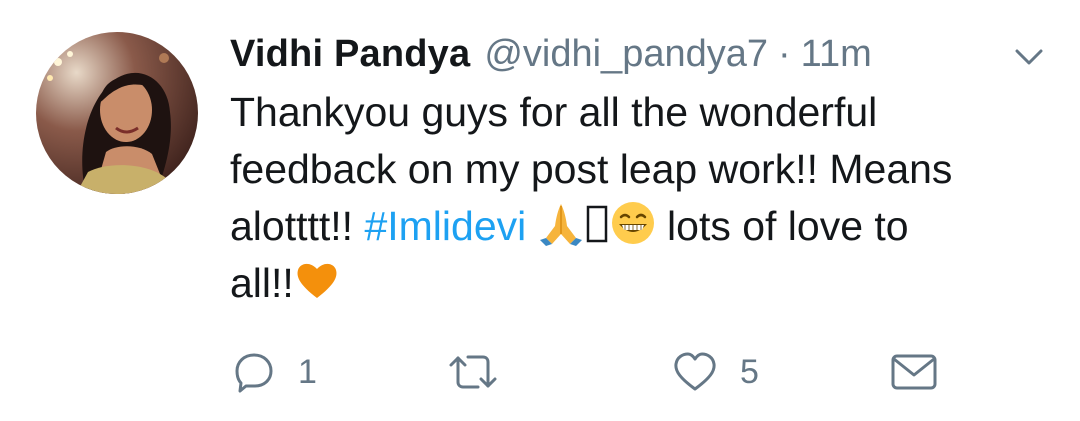 The image size is (1080, 421). I want to click on chevron-down-icon, so click(1029, 57).